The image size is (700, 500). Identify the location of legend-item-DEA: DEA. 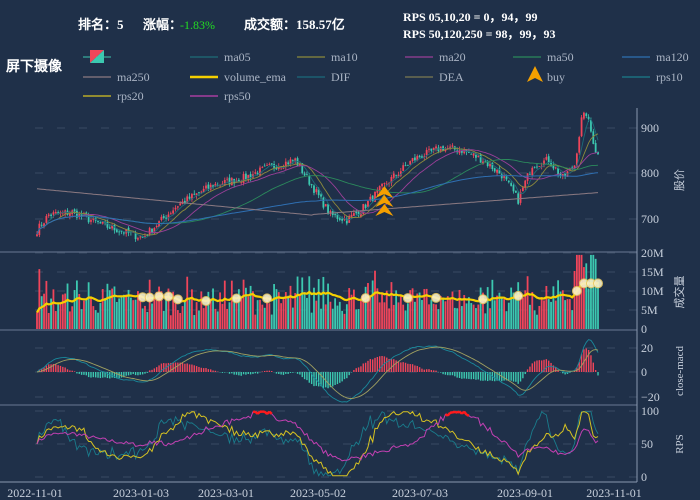
(434, 77).